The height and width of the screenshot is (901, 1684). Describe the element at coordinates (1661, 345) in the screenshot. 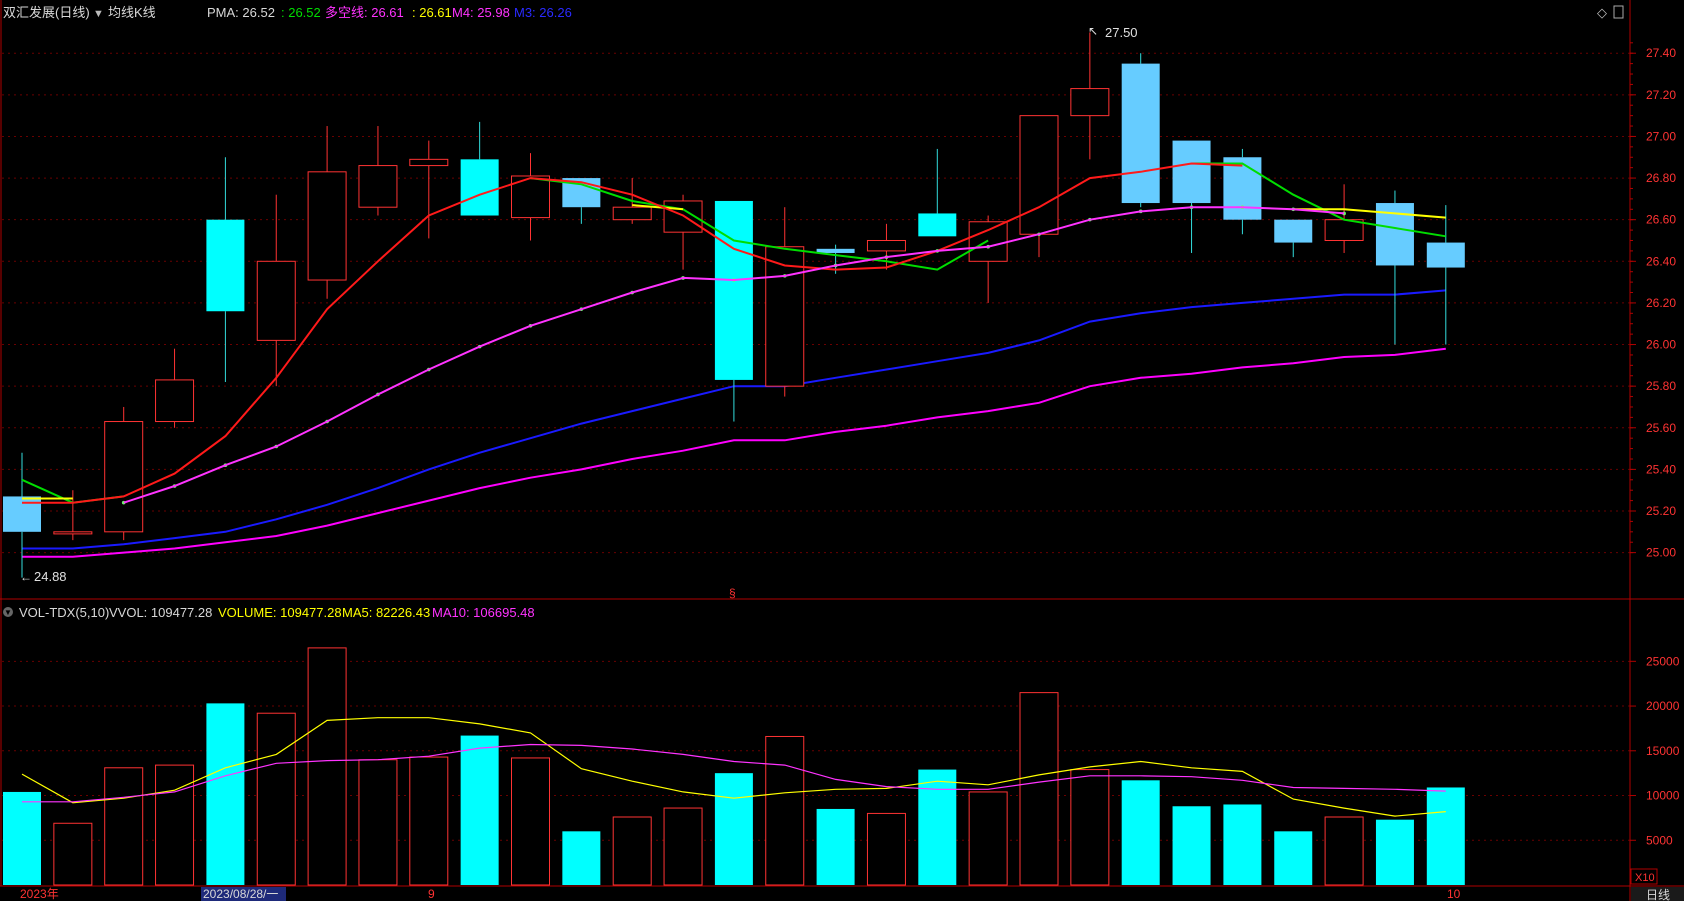

I see `price-tick-label: 26.00` at that location.